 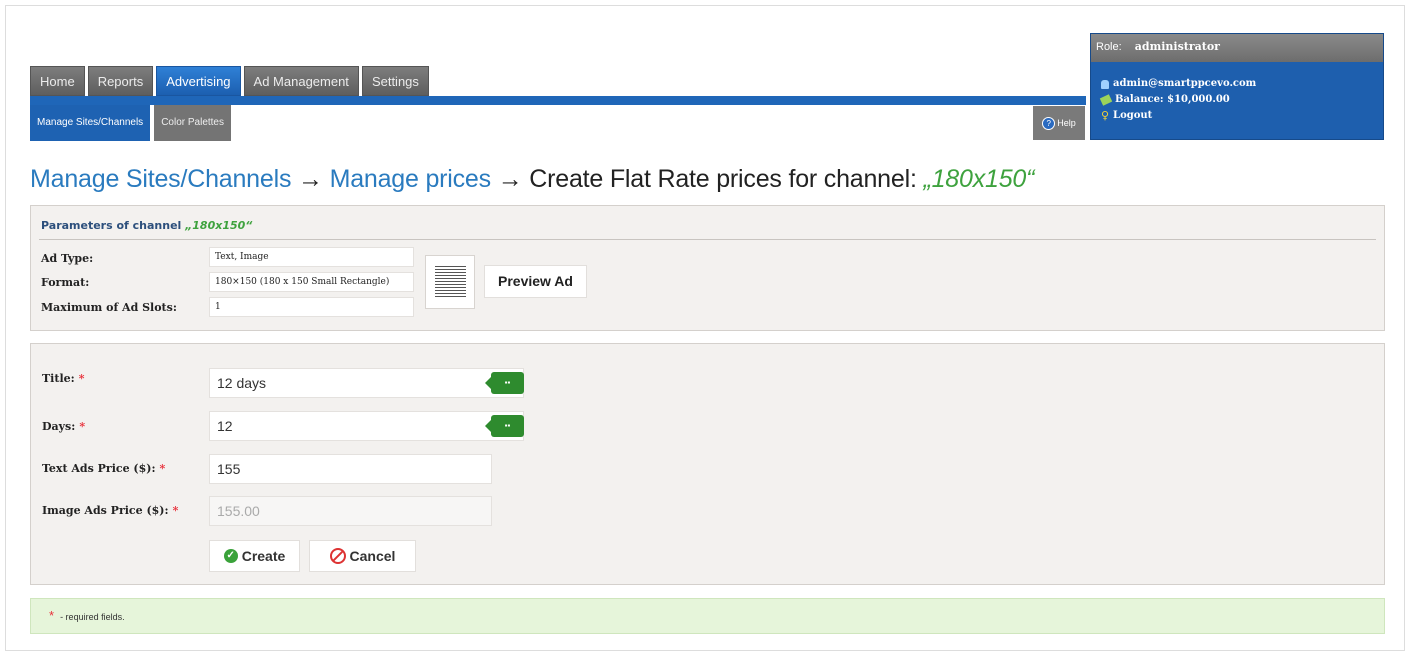 What do you see at coordinates (723, 179) in the screenshot?
I see `breadcrumb-current: Create Flat Rate prices for channel:` at bounding box center [723, 179].